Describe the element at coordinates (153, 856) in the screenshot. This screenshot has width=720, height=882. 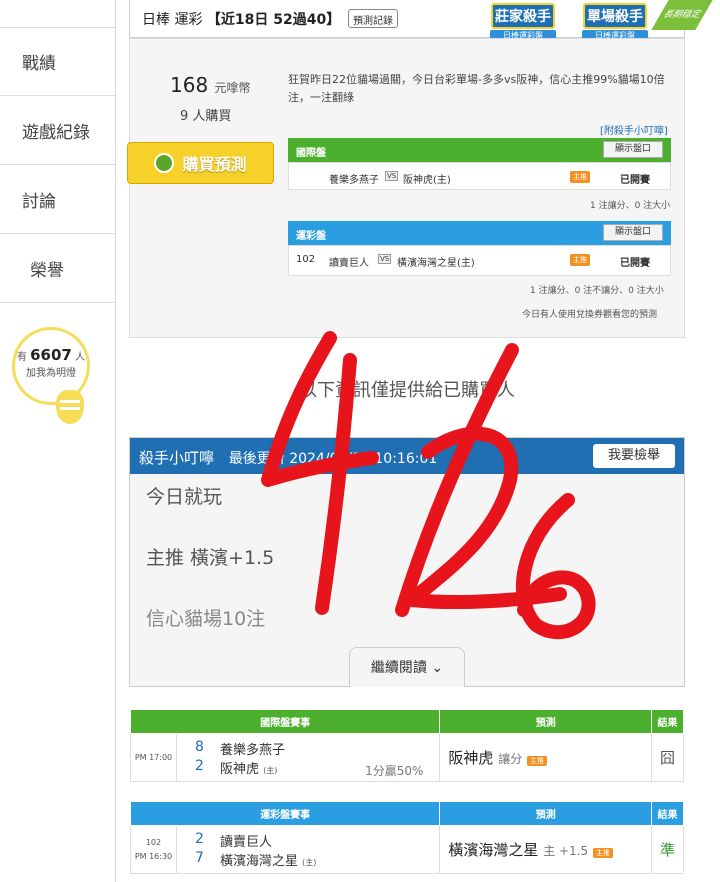
I see `game-time-value: PM 16:30` at that location.